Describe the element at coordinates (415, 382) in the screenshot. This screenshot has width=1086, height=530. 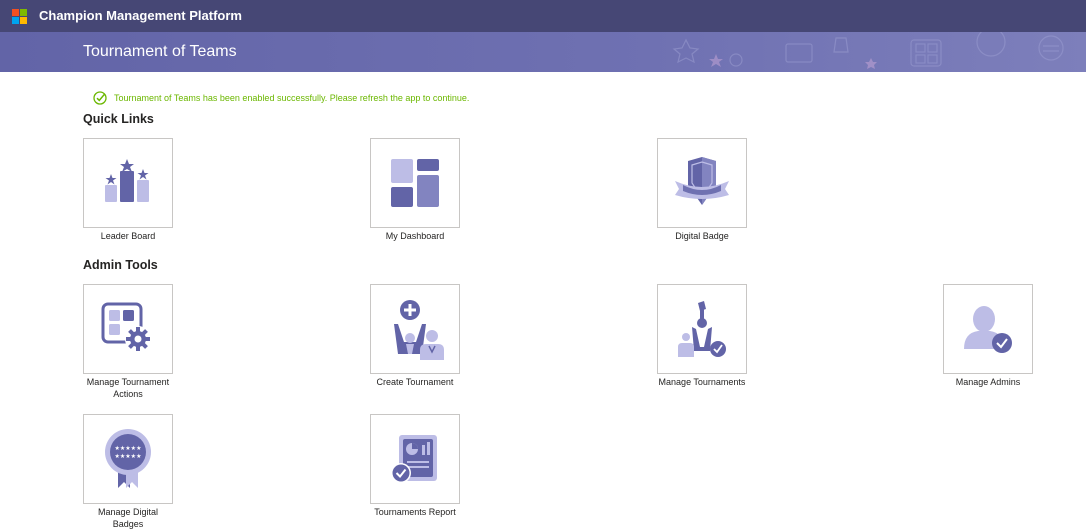
I see `create-tournament-label: Create Tournament` at that location.